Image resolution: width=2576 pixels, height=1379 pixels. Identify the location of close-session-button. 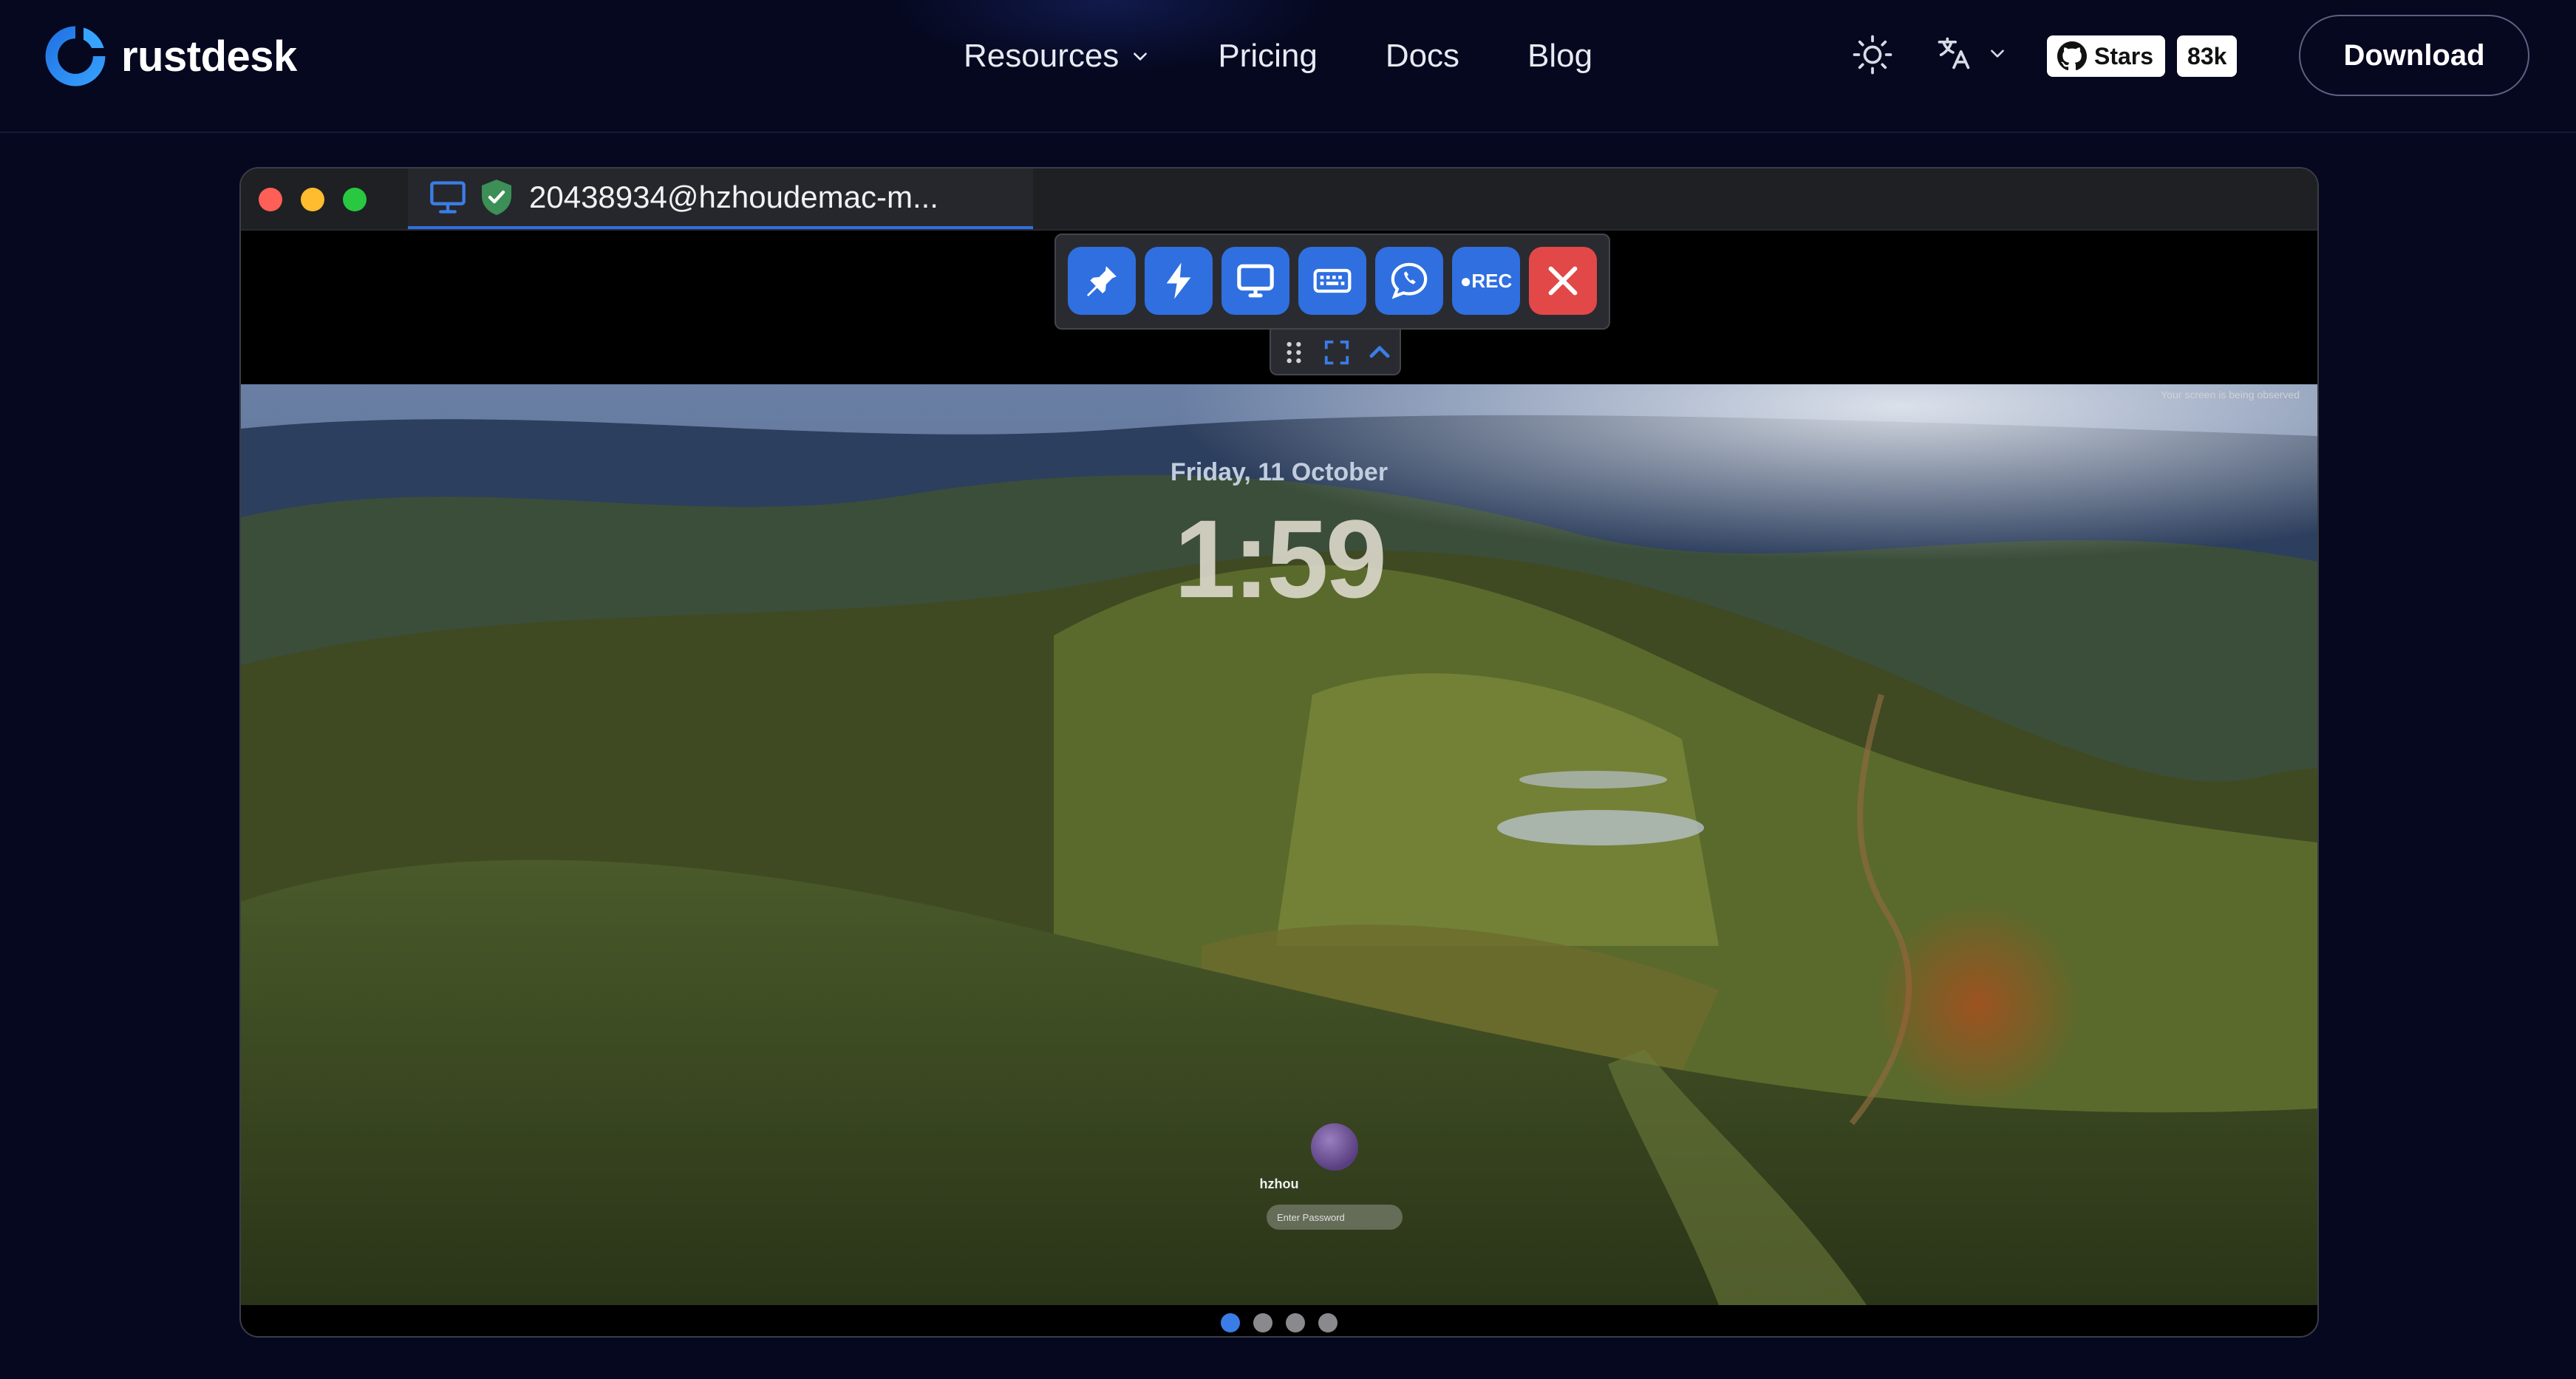
(1563, 281).